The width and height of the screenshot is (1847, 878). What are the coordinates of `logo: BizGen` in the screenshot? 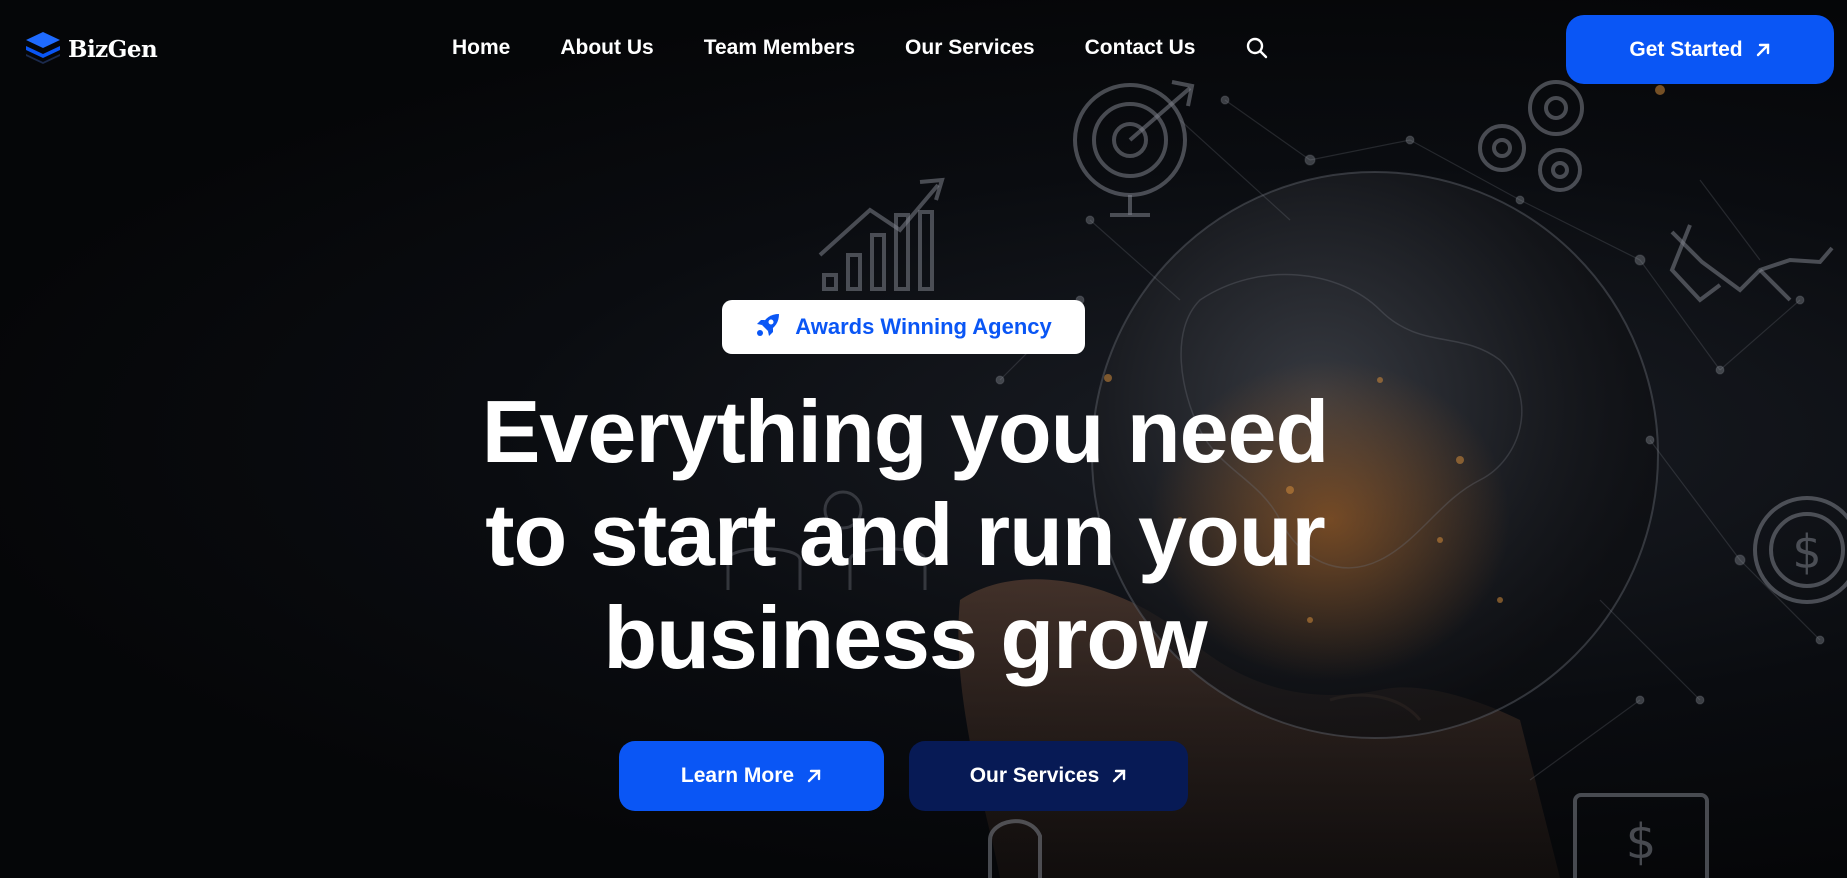 It's located at (91, 49).